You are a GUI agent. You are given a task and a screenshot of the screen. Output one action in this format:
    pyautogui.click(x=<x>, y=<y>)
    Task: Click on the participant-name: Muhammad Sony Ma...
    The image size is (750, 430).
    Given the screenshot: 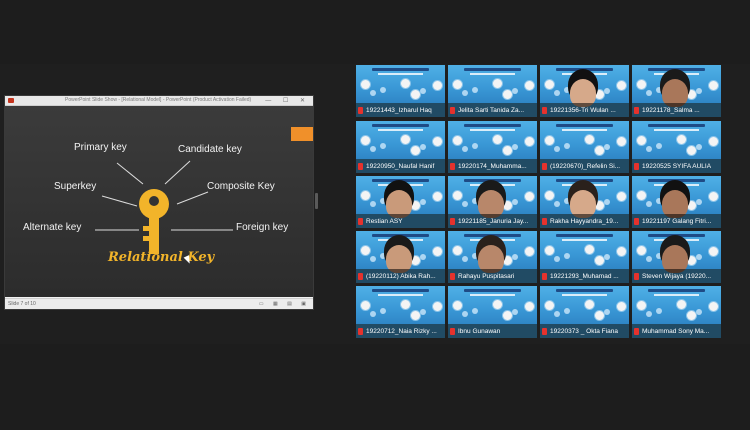 What is the action you would take?
    pyautogui.click(x=676, y=331)
    